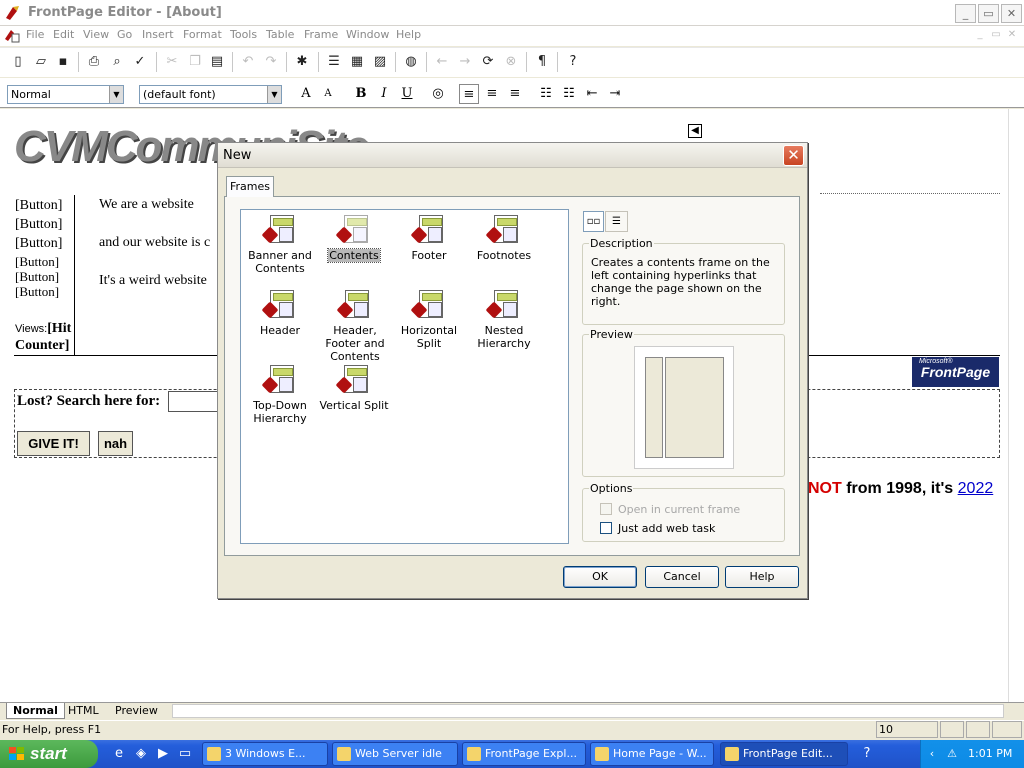 Image resolution: width=1024 pixels, height=768 pixels. Describe the element at coordinates (124, 34) in the screenshot. I see `menu-go: Go` at that location.